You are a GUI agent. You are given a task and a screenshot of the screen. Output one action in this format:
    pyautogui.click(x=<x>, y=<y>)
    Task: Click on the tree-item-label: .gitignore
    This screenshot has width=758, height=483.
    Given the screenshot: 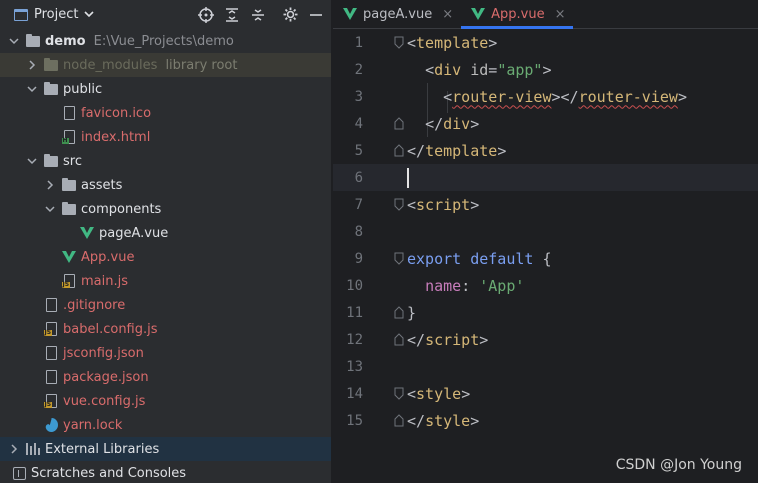 What is the action you would take?
    pyautogui.click(x=94, y=305)
    